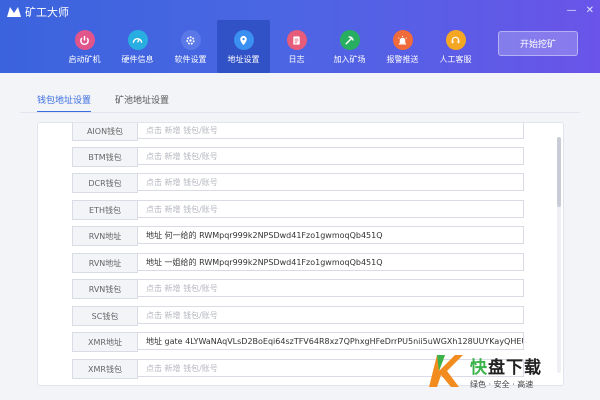 This screenshot has width=600, height=400. Describe the element at coordinates (300, 112) in the screenshot. I see `tab-divider` at that location.